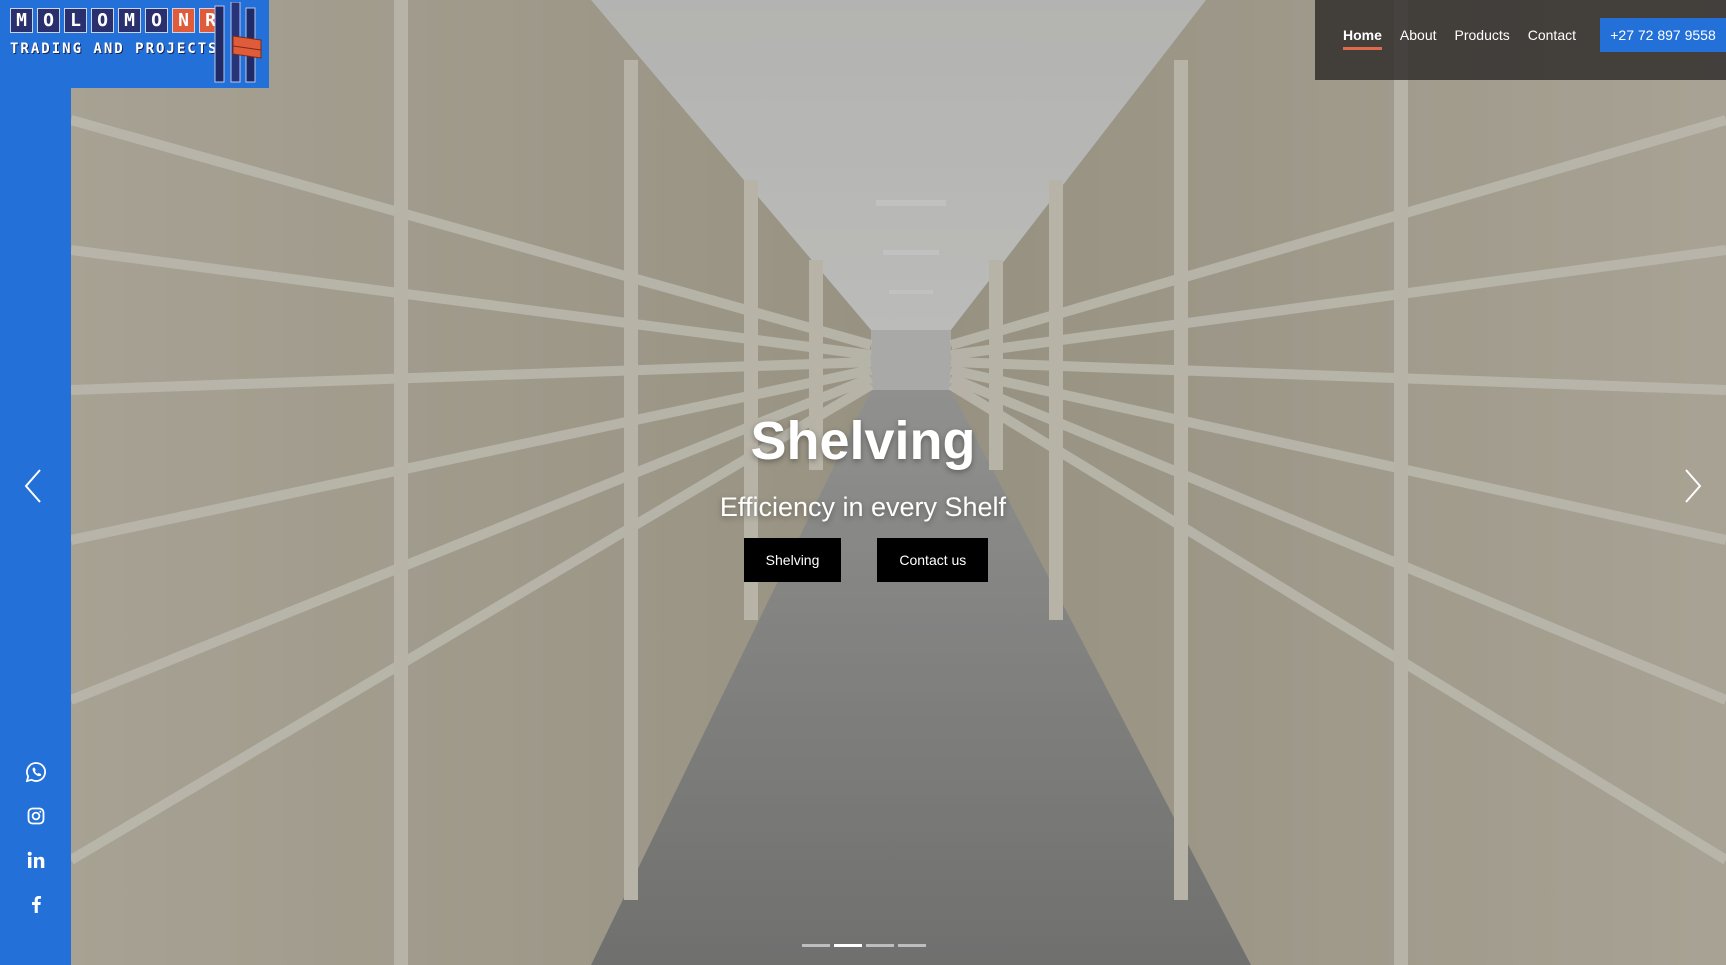  What do you see at coordinates (238, 42) in the screenshot?
I see `racking-logo-icon` at bounding box center [238, 42].